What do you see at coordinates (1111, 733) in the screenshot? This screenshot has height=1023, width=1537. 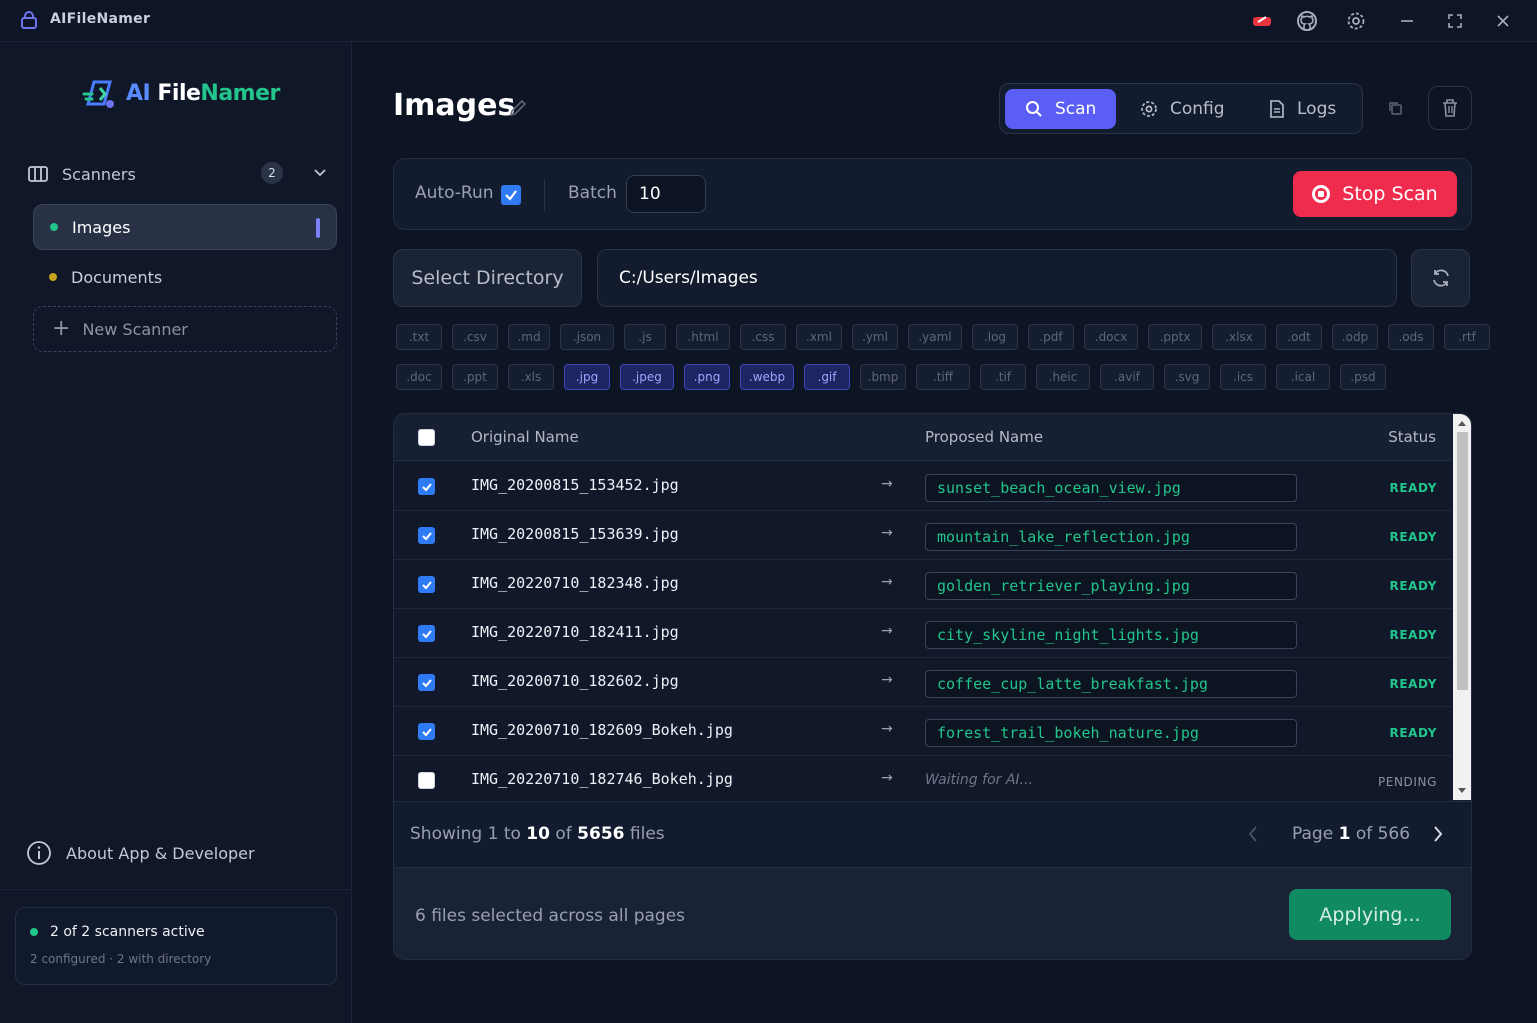 I see `proposed-name-input: forest_trail_bokeh_nature.jpg` at bounding box center [1111, 733].